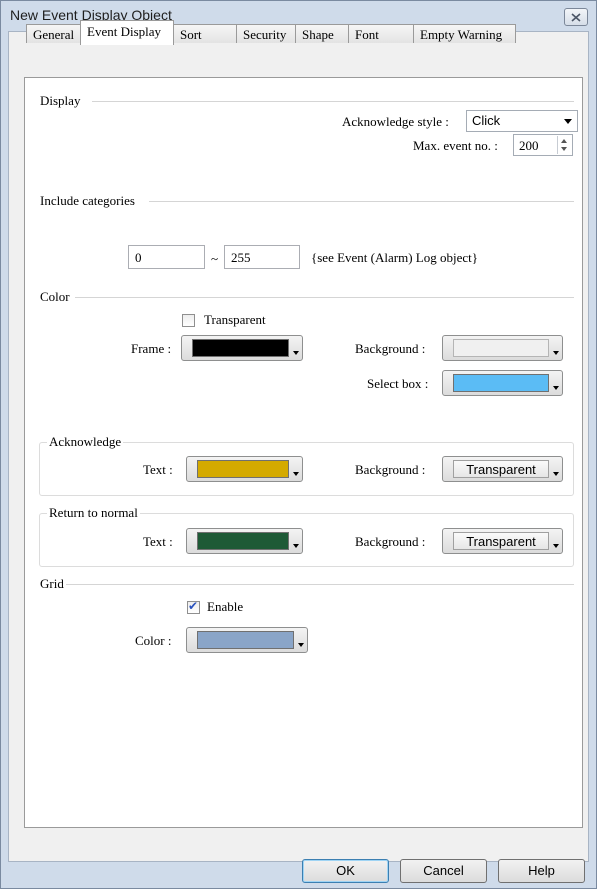 Image resolution: width=597 pixels, height=889 pixels. I want to click on ack-background-label: Background :, so click(390, 469).